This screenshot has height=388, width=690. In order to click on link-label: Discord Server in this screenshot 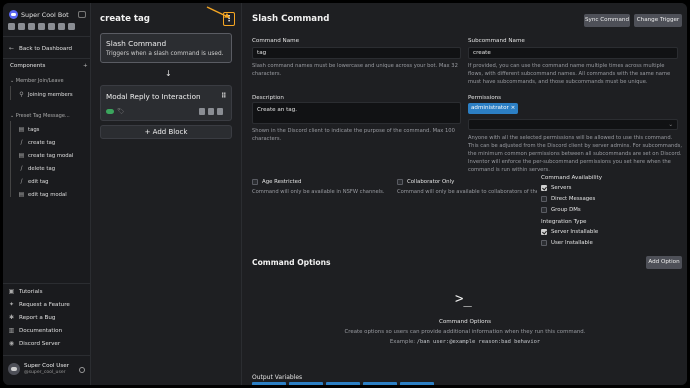, I will do `click(40, 343)`.